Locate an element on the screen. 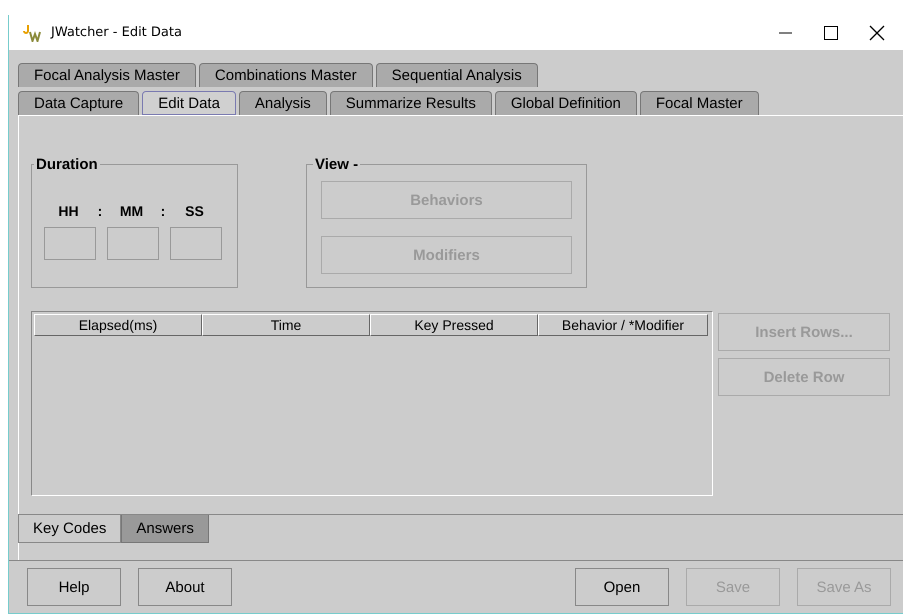 This screenshot has width=903, height=614. tab: Focal Analysis Master is located at coordinates (107, 75).